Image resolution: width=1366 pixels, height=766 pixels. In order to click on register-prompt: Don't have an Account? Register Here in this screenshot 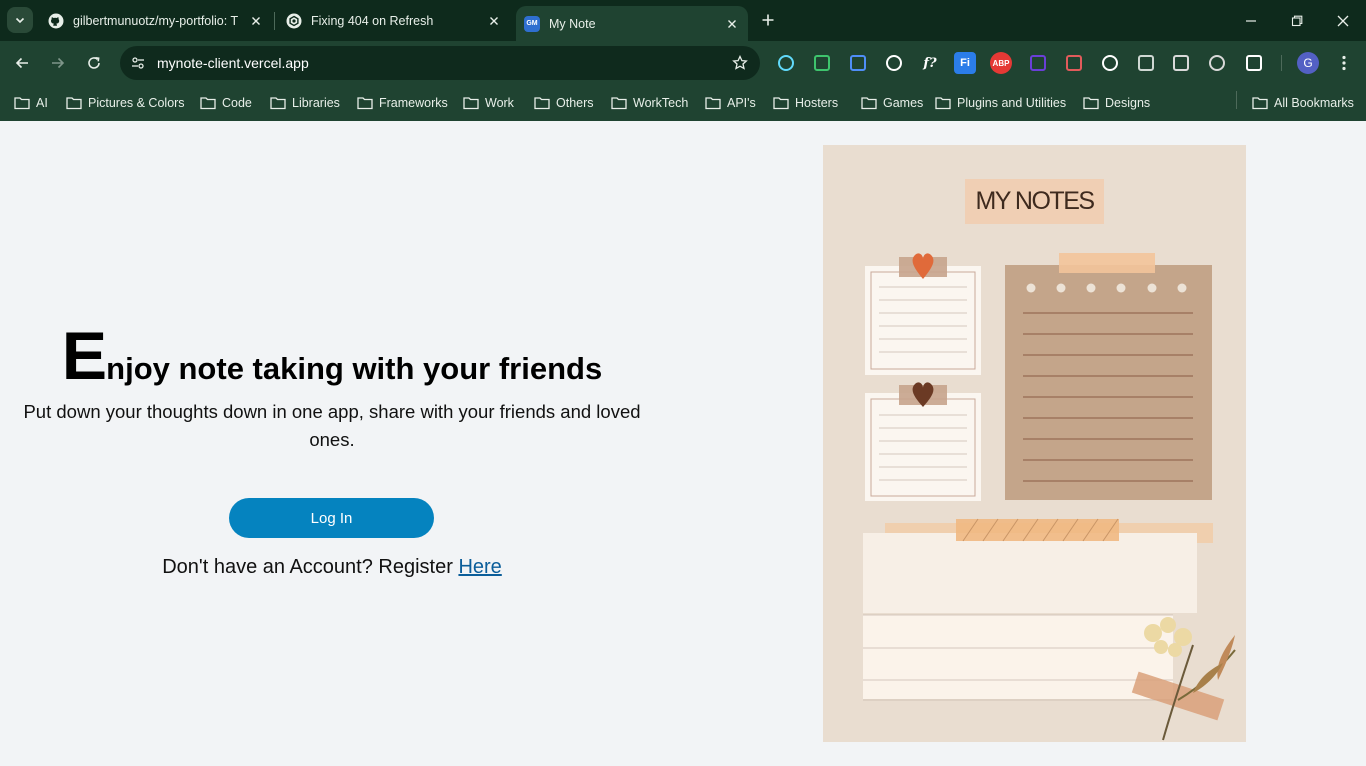, I will do `click(332, 567)`.